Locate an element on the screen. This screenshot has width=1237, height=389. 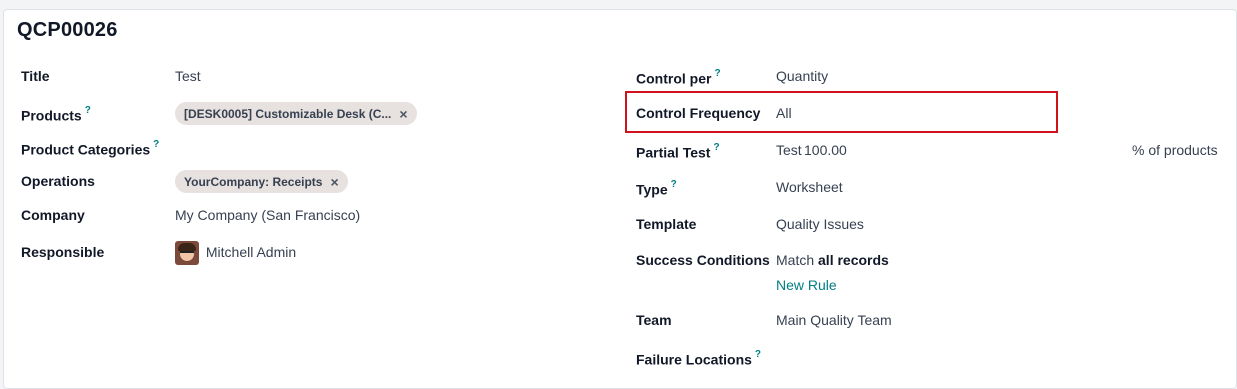
team-label: Team is located at coordinates (654, 320).